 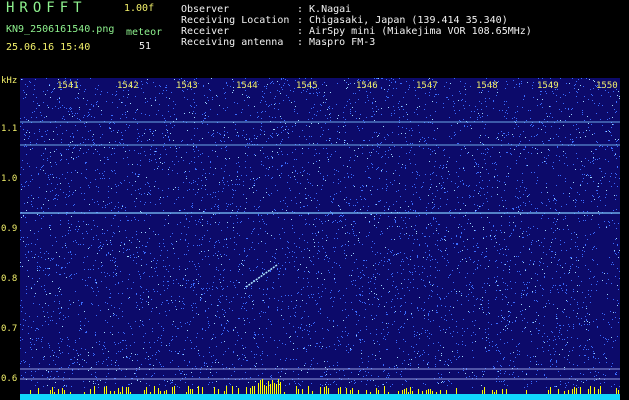 I want to click on x-tick-label: 1543, so click(x=187, y=86).